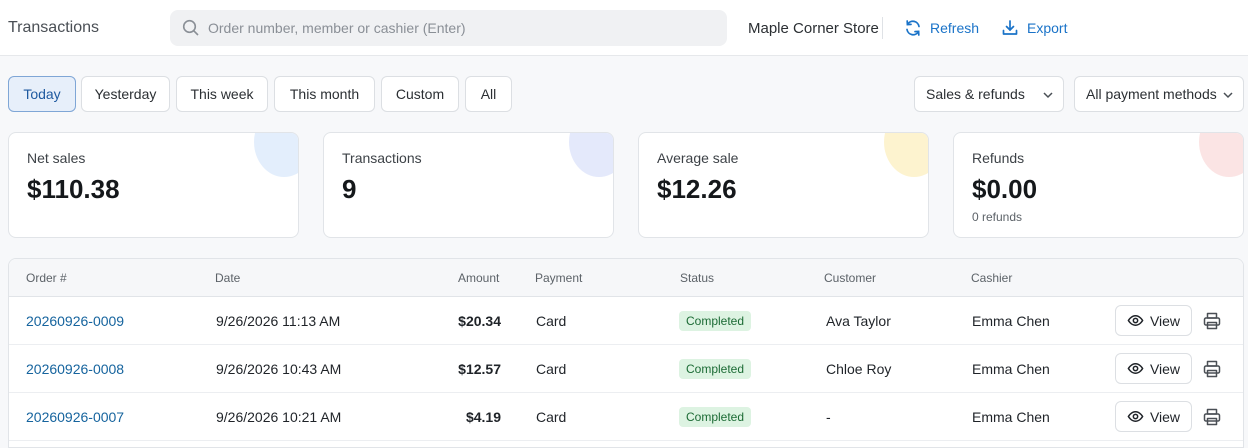 The image size is (1248, 448). What do you see at coordinates (278, 321) in the screenshot?
I see `row-date: 9/26/2026 11:13 AM` at bounding box center [278, 321].